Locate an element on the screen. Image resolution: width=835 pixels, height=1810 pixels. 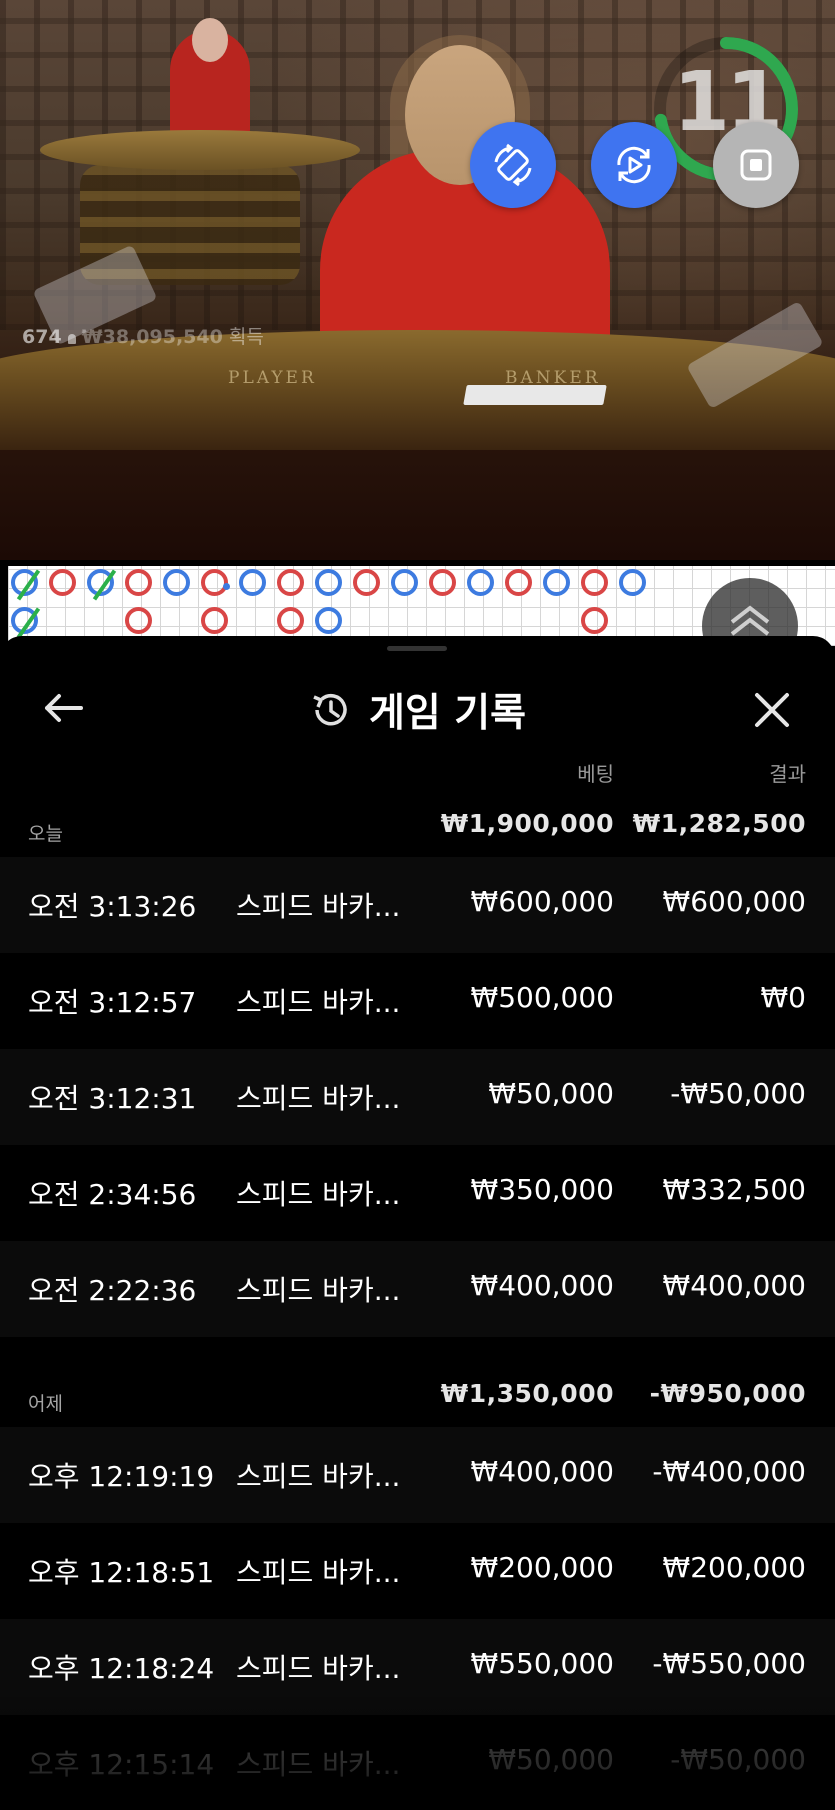
bet-amount: ₩550,000 is located at coordinates (542, 1663).